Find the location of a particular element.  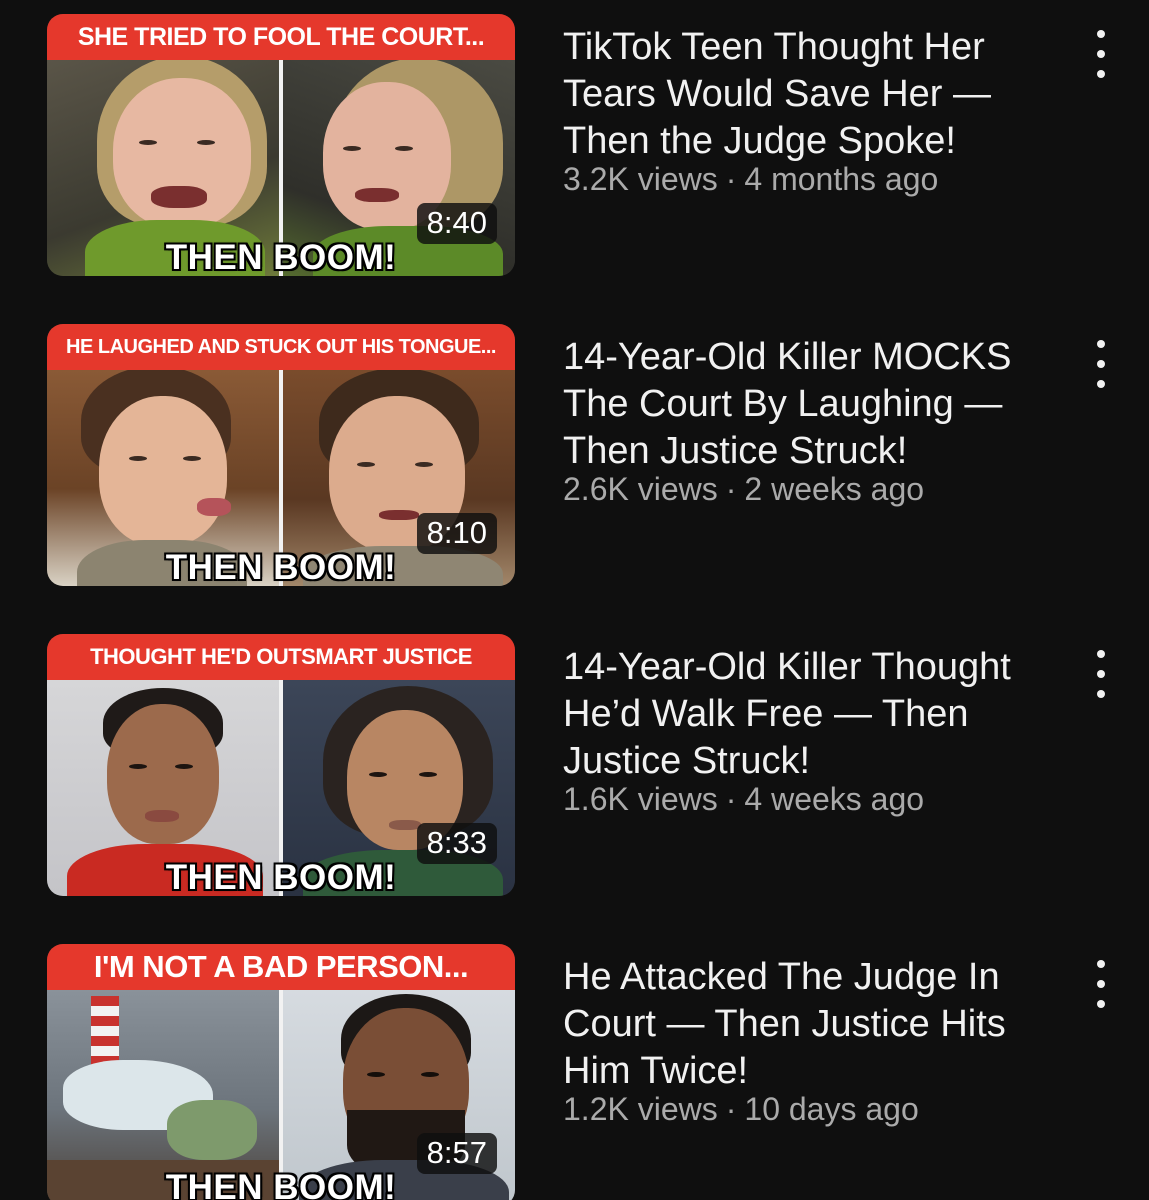

video-stats: 1.2K views · 10 days ago is located at coordinates (815, 1109).